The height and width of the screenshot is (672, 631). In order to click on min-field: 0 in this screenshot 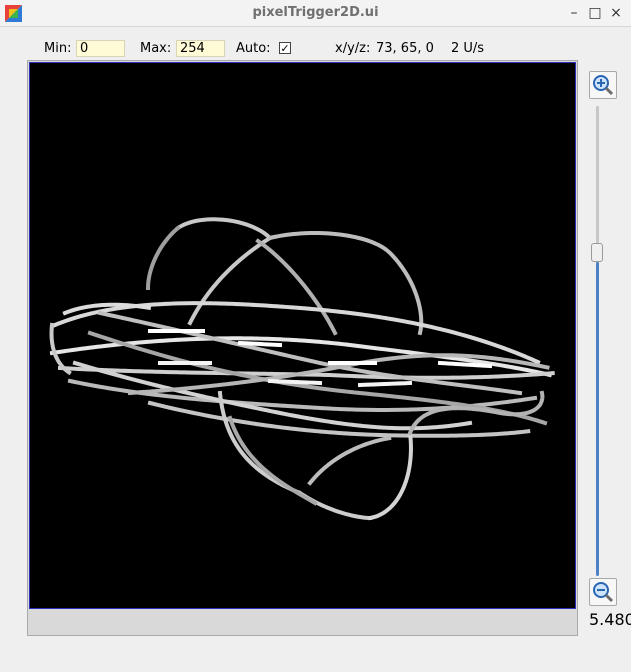, I will do `click(100, 48)`.